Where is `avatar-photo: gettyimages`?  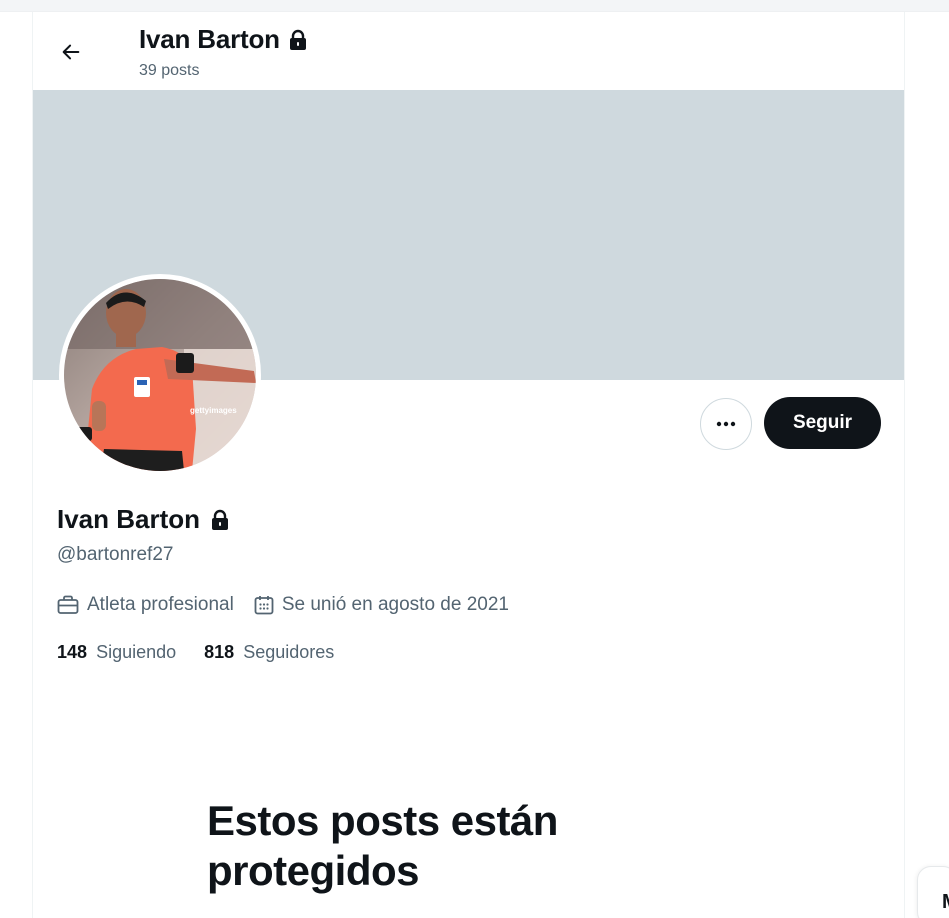
avatar-photo: gettyimages is located at coordinates (160, 375).